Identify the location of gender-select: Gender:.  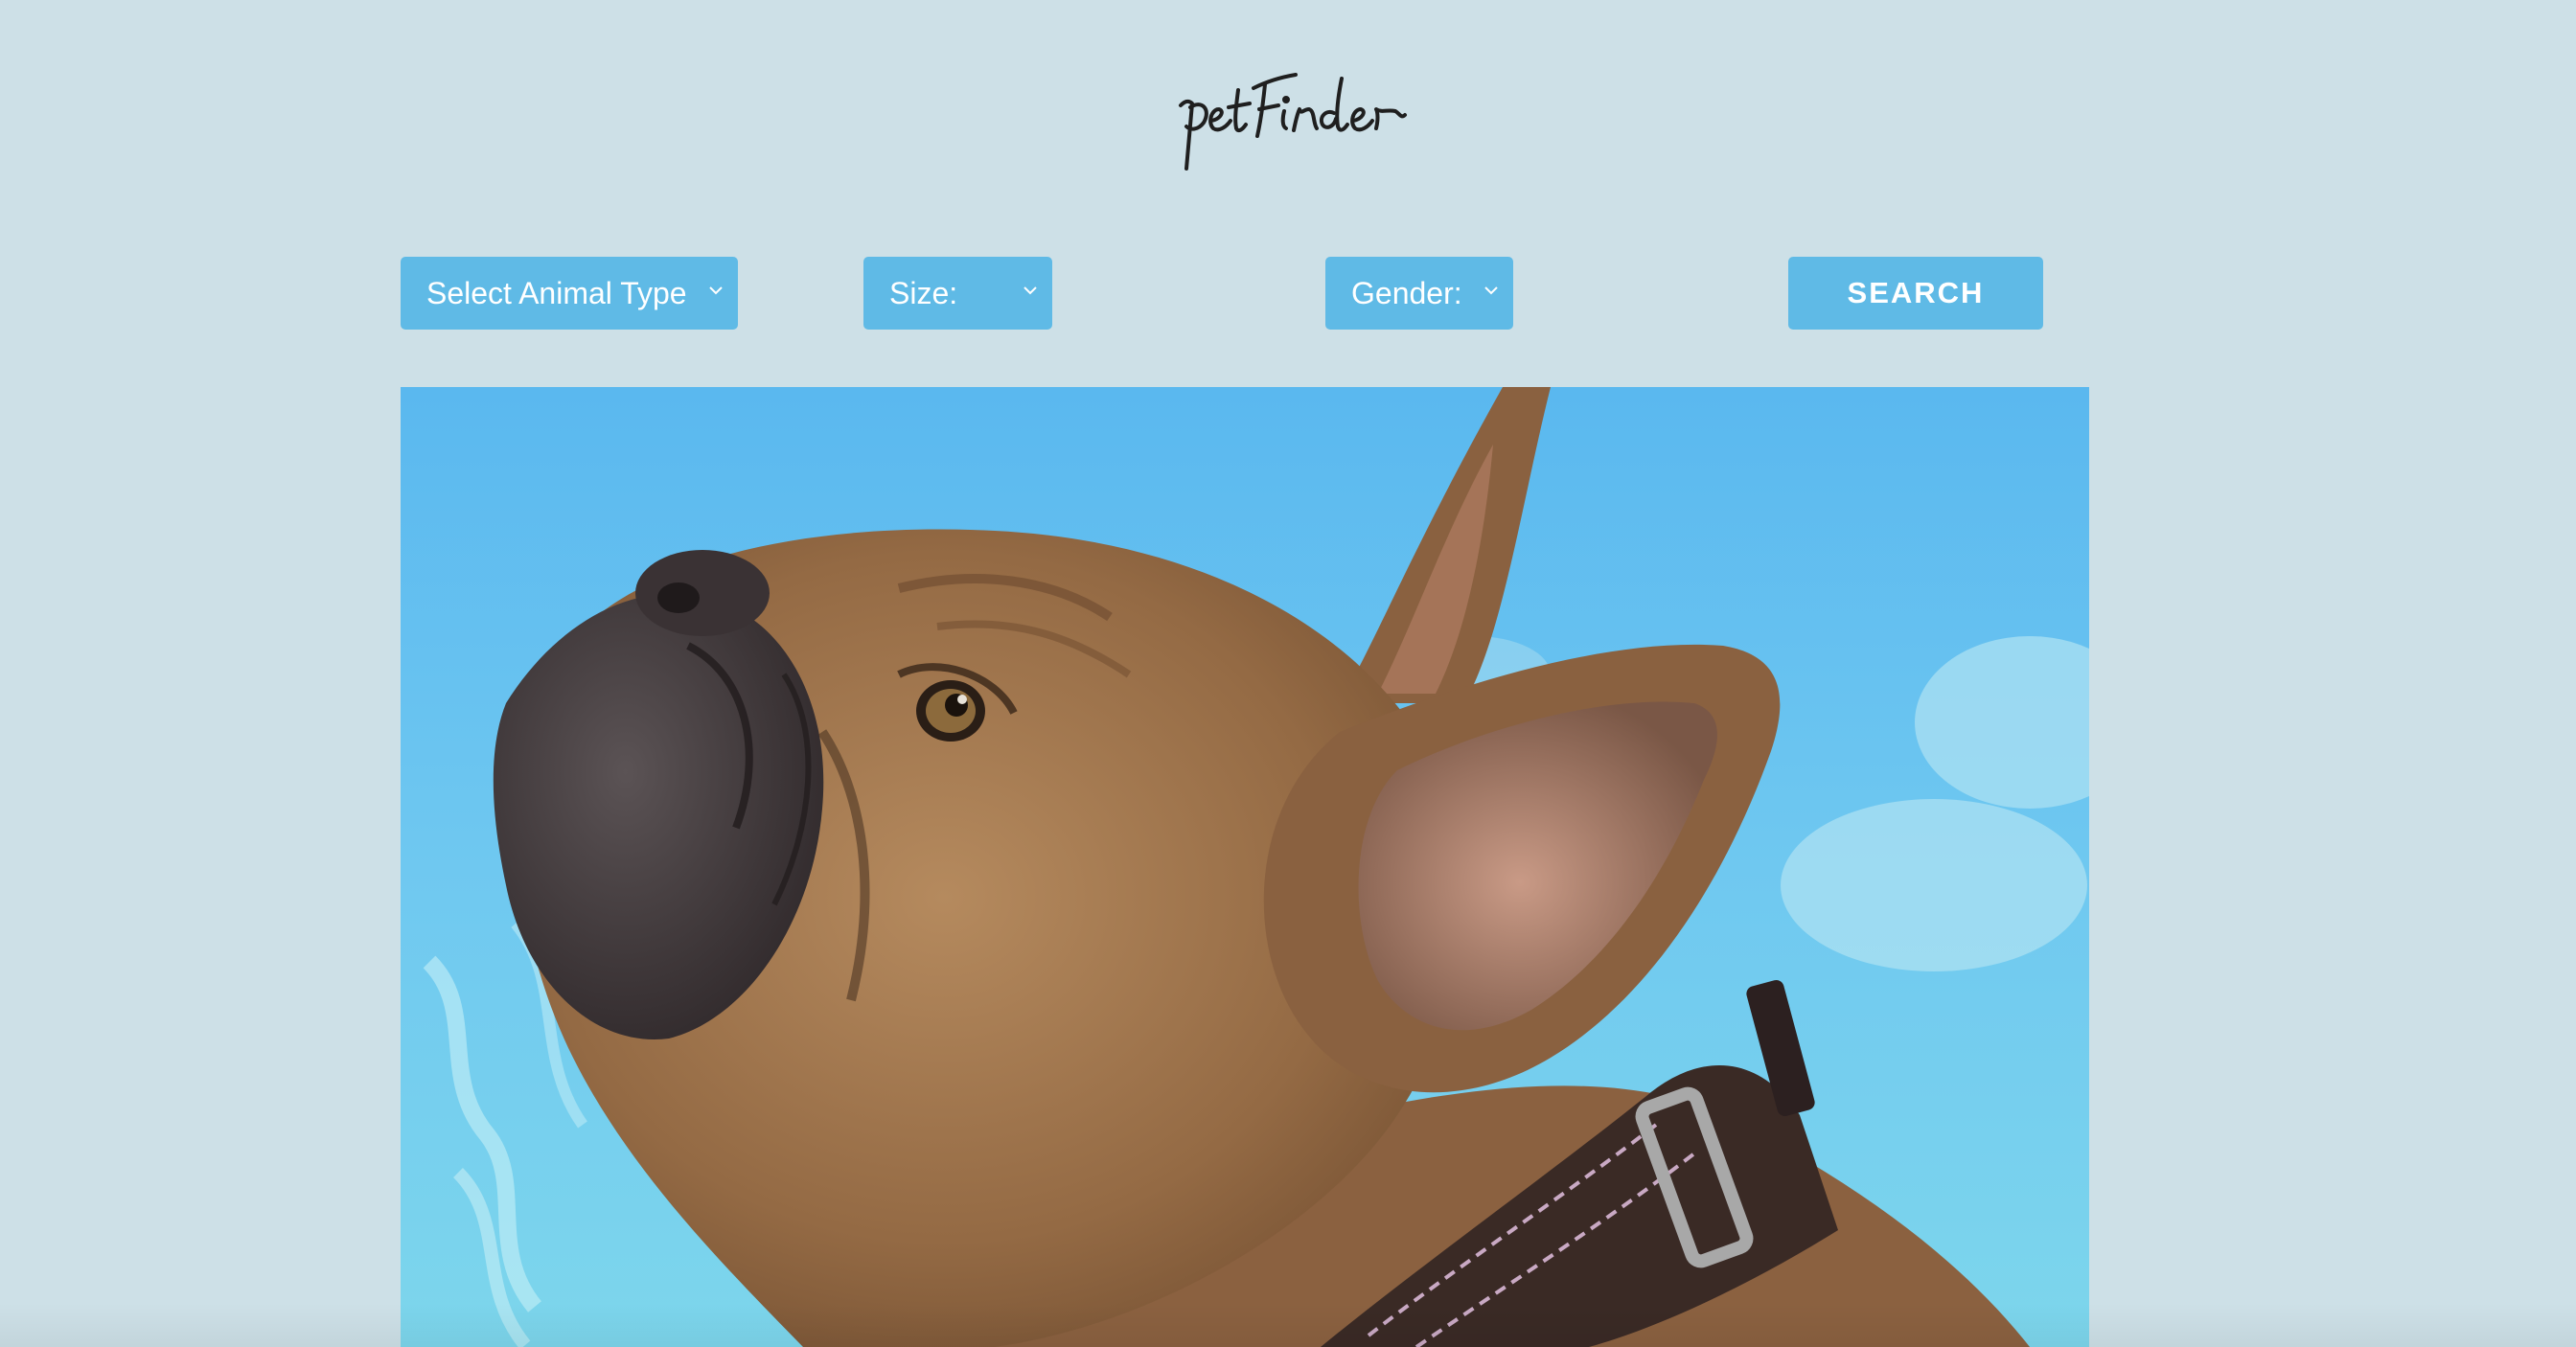
(1419, 293).